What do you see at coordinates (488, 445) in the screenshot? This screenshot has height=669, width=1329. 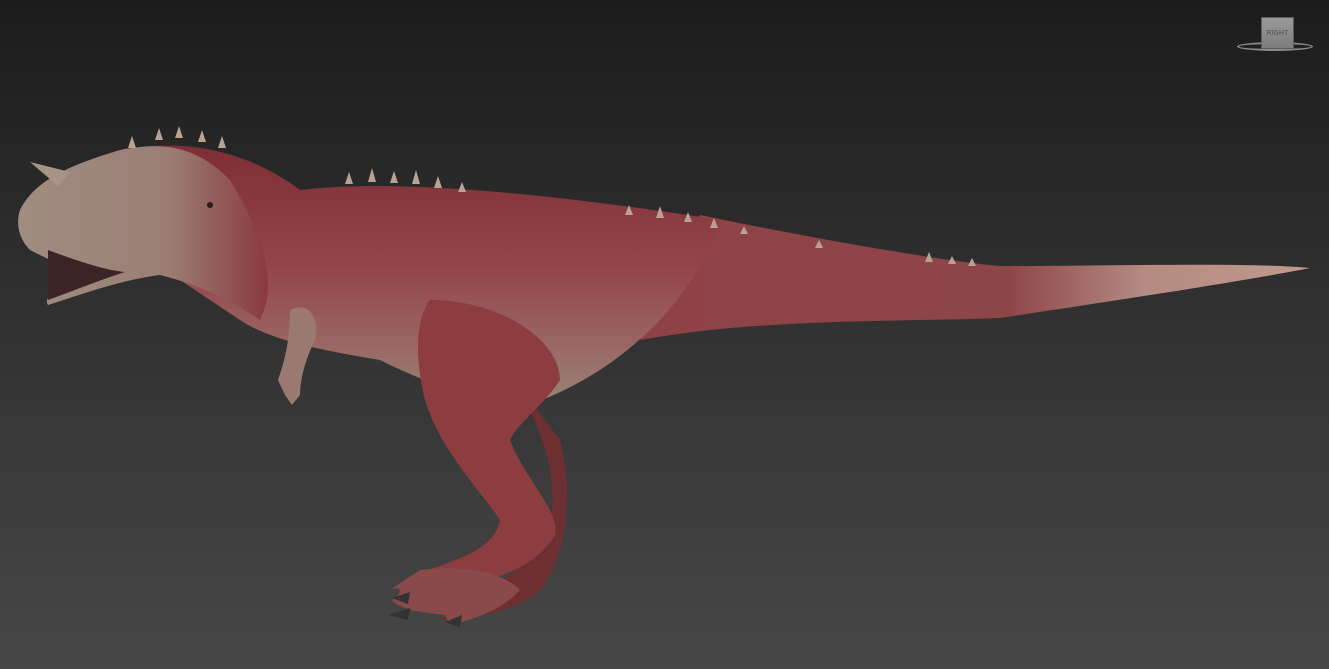 I see `near-leg` at bounding box center [488, 445].